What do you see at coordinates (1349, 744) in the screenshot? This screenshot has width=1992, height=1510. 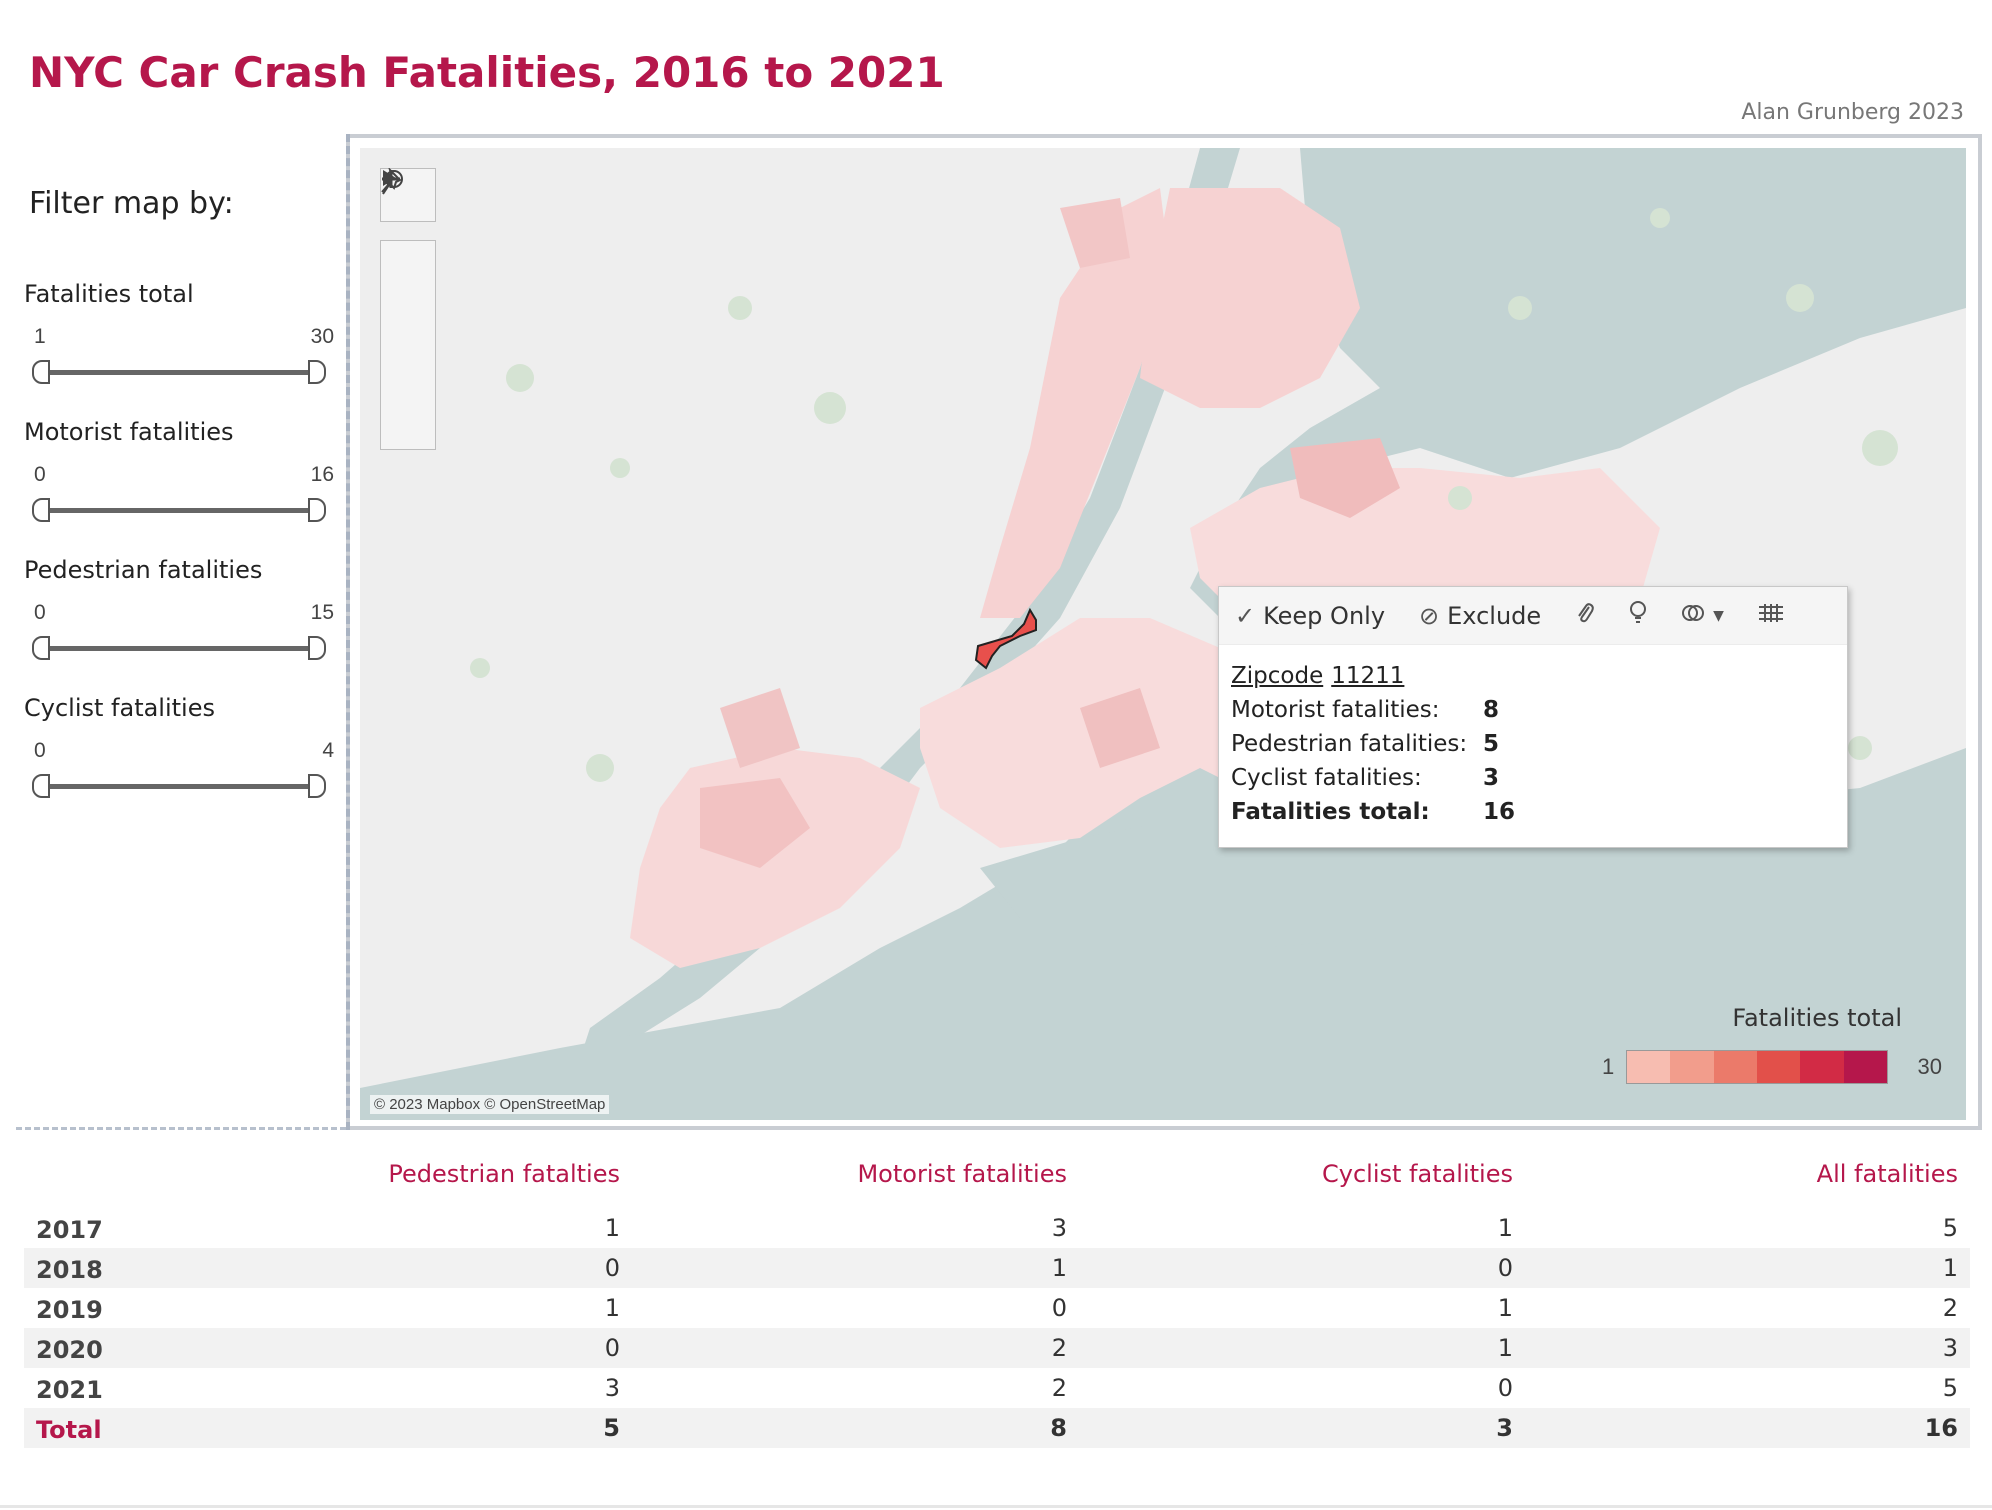 I see `tooltip-key: Pedestrian fatalities:` at bounding box center [1349, 744].